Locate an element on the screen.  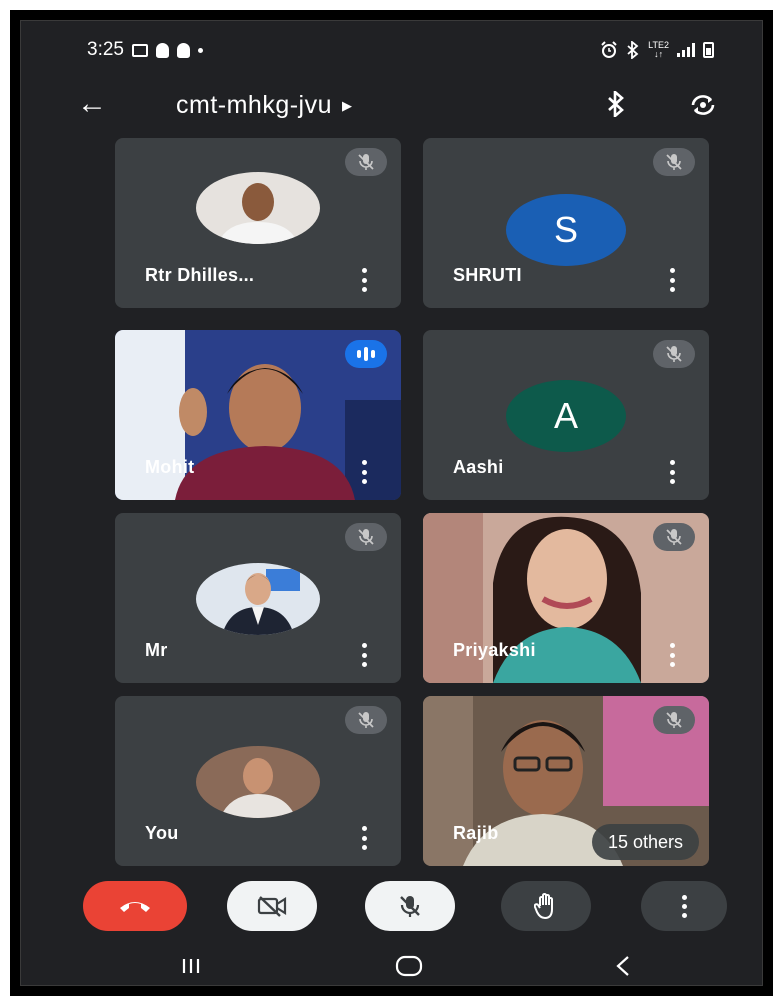
participant-tile: A Aashi is located at coordinates (566, 415).